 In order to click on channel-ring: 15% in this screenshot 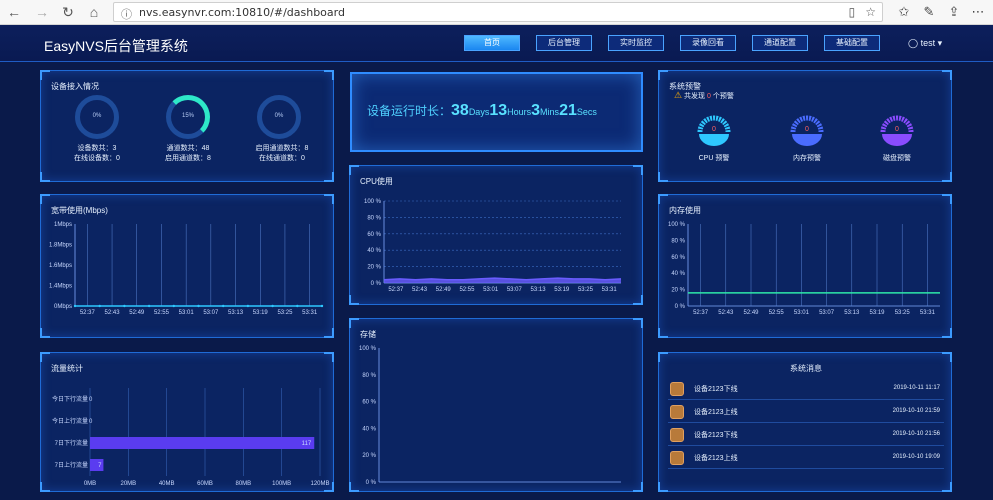, I will do `click(188, 117)`.